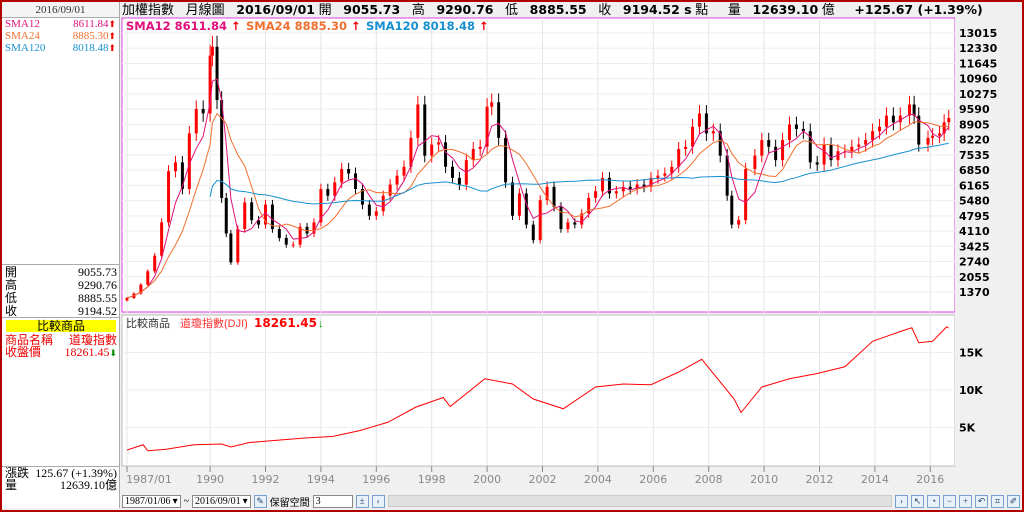 The height and width of the screenshot is (512, 1024). Describe the element at coordinates (639, 501) in the screenshot. I see `horizontal-scrollbar` at that location.